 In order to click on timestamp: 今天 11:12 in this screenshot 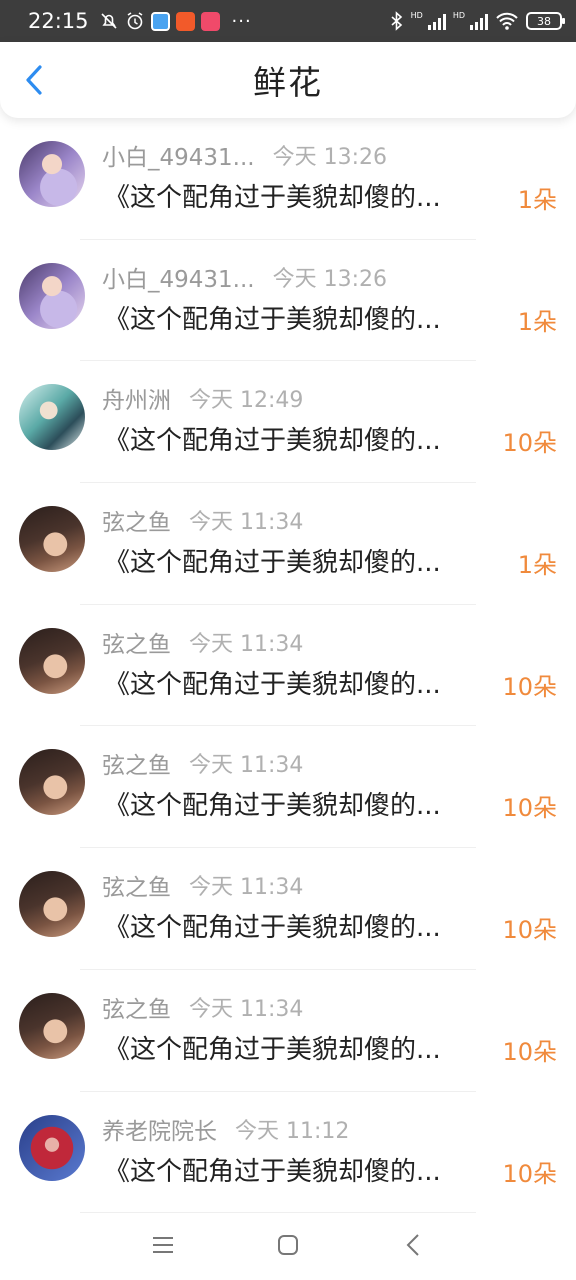, I will do `click(292, 1131)`.